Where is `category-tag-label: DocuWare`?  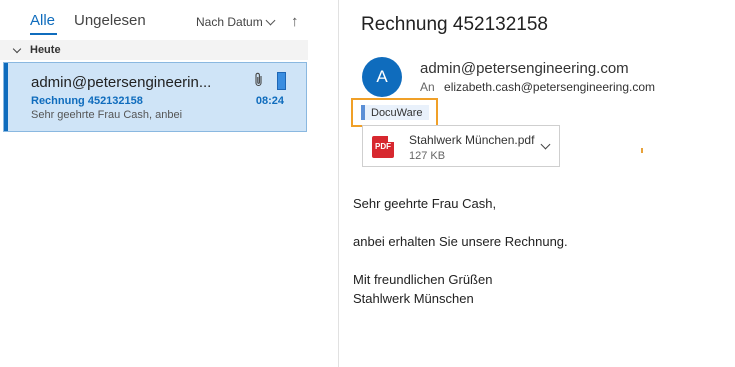 category-tag-label: DocuWare is located at coordinates (397, 112).